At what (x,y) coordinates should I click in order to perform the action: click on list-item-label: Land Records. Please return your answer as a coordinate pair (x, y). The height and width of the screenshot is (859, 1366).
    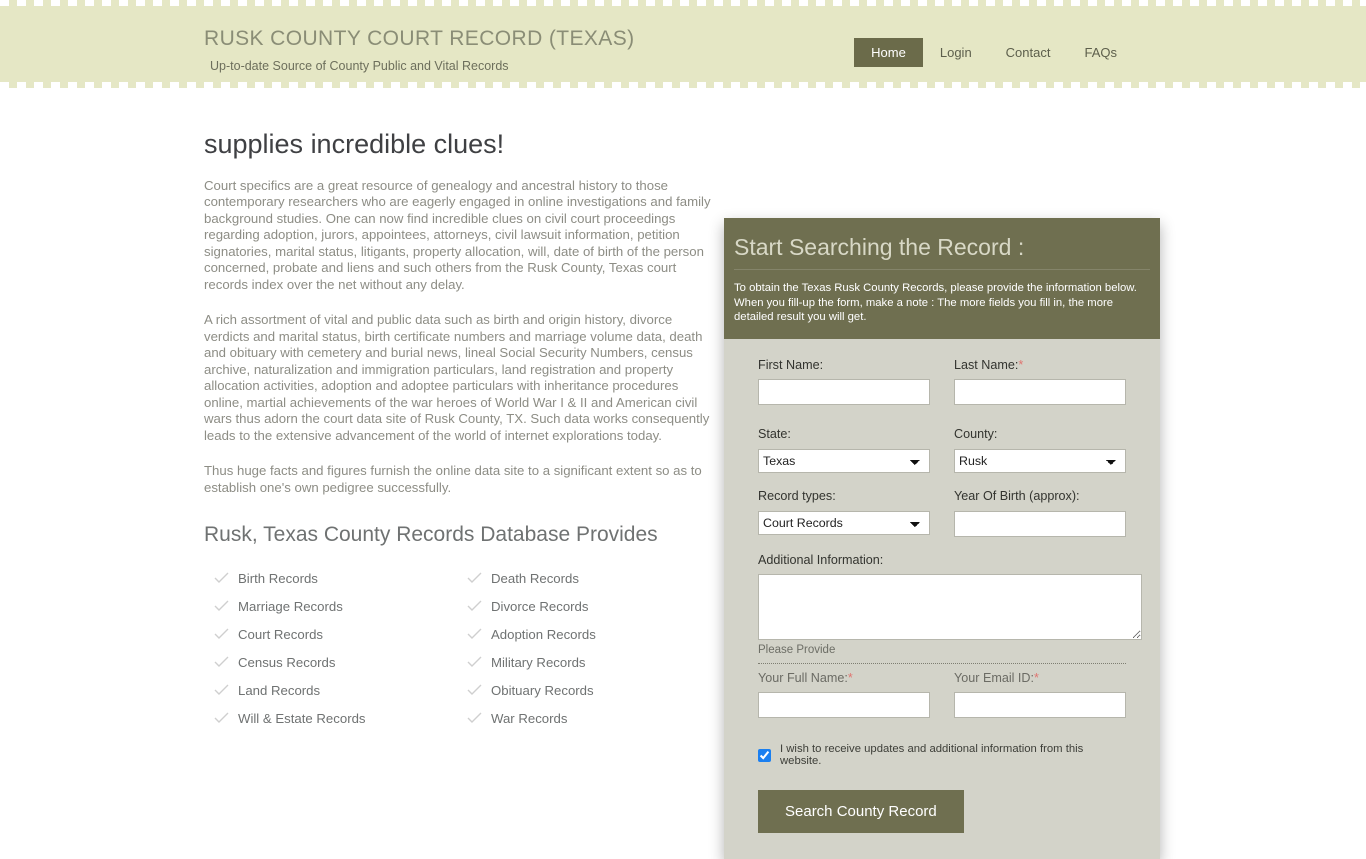
    Looking at the image, I should click on (279, 690).